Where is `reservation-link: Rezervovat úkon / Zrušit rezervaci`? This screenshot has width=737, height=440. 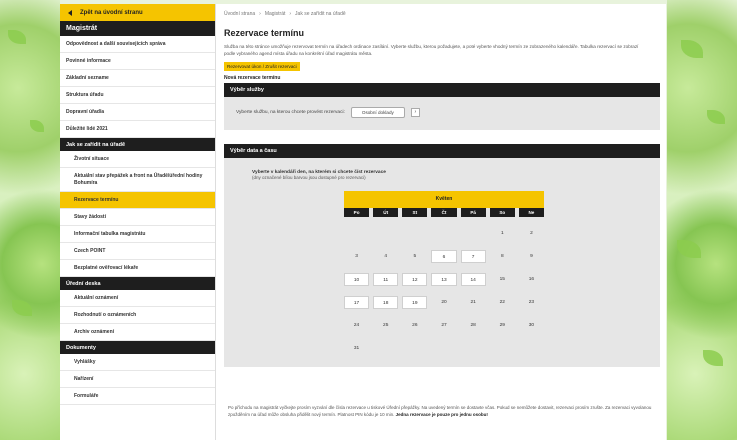 reservation-link: Rezervovat úkon / Zrušit rezervaci is located at coordinates (262, 66).